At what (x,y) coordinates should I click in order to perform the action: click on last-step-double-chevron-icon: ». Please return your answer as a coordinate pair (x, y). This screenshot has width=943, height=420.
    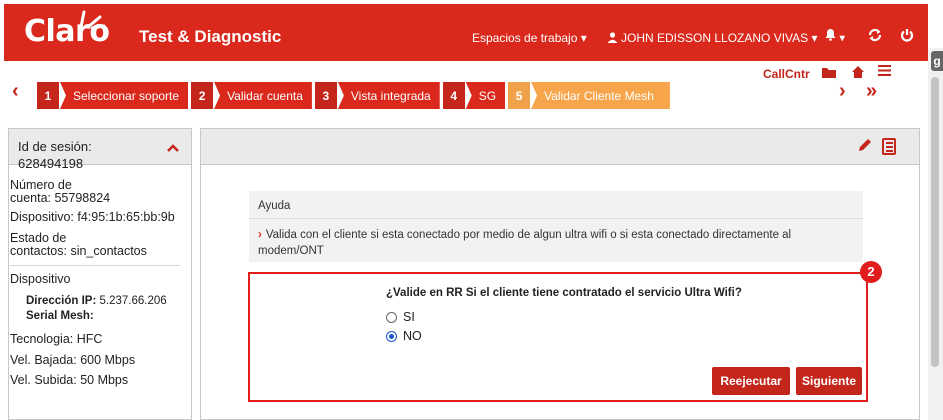
    Looking at the image, I should click on (871, 91).